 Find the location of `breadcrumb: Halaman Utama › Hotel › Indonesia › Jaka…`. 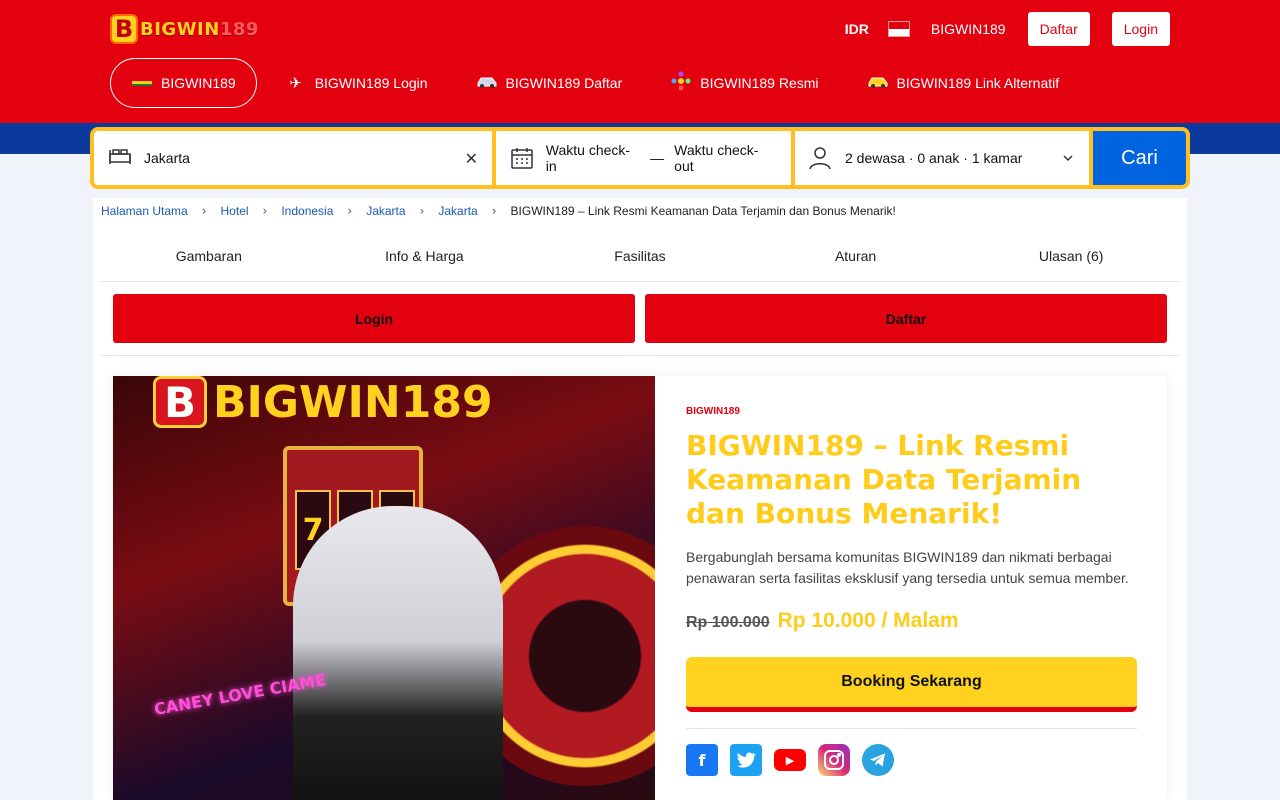

breadcrumb: Halaman Utama › Hotel › Indonesia › Jaka… is located at coordinates (498, 211).